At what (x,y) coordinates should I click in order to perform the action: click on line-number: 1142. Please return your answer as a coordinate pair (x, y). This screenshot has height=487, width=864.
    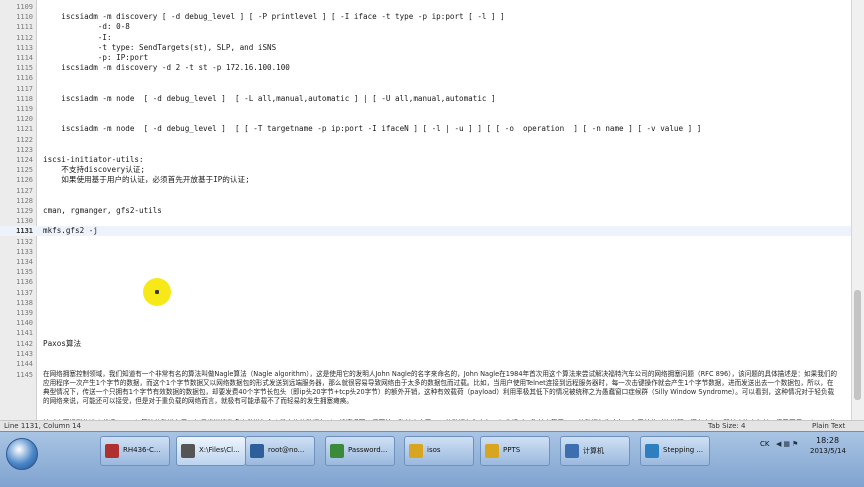
    Looking at the image, I should click on (24, 343).